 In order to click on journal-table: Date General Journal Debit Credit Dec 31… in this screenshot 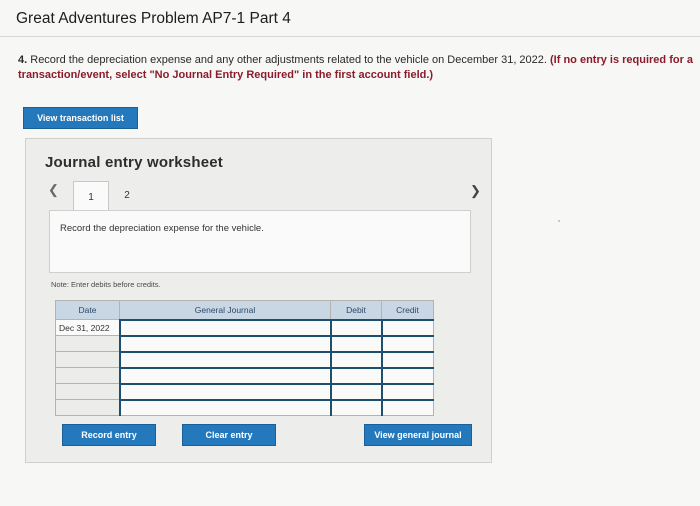, I will do `click(244, 358)`.